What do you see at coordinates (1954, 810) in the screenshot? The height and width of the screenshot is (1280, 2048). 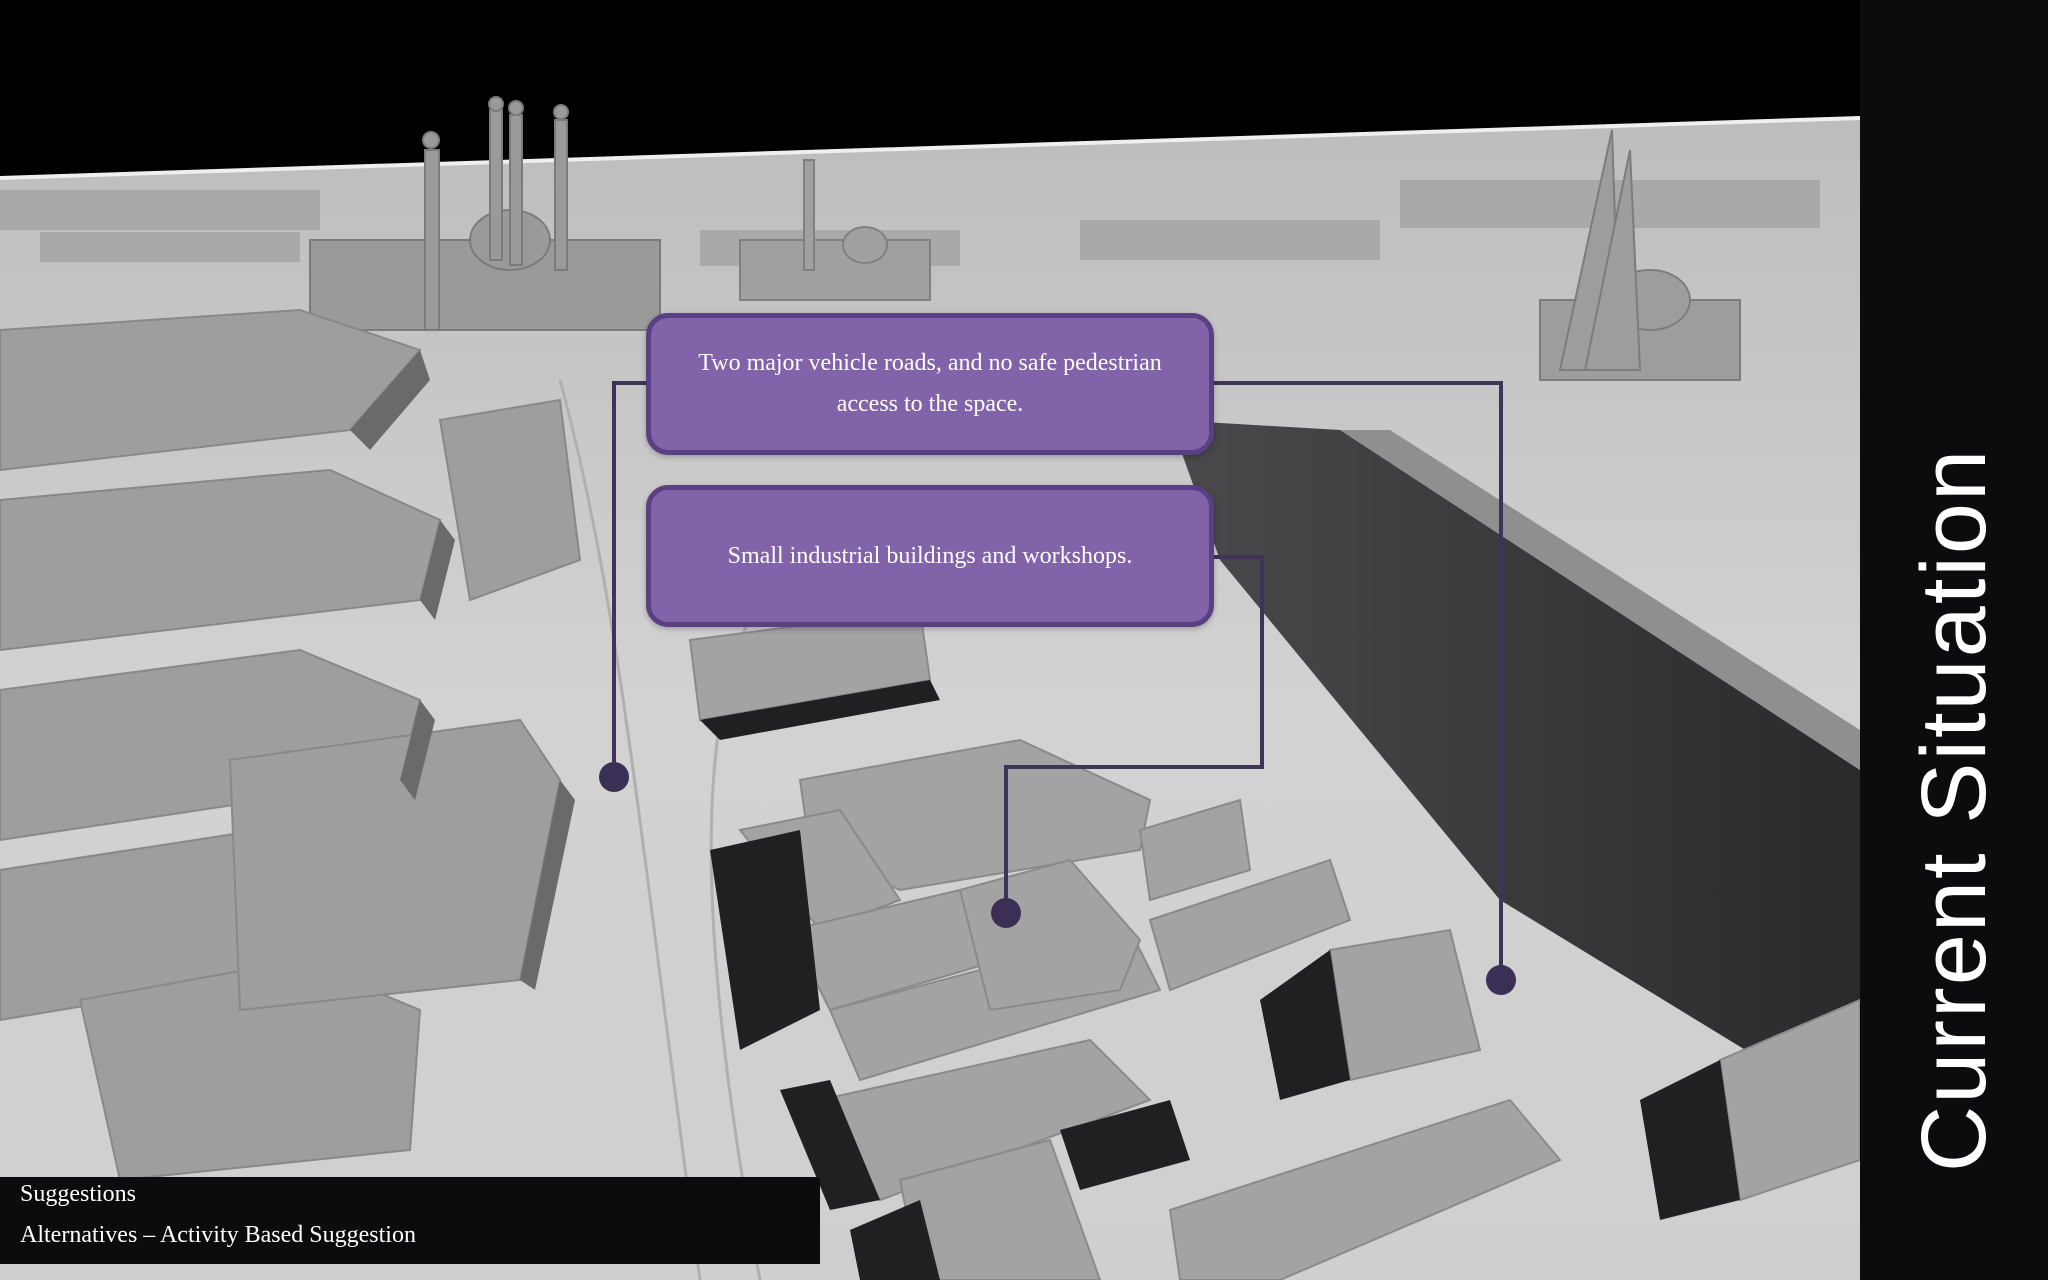 I see `page-title: Current Situation` at bounding box center [1954, 810].